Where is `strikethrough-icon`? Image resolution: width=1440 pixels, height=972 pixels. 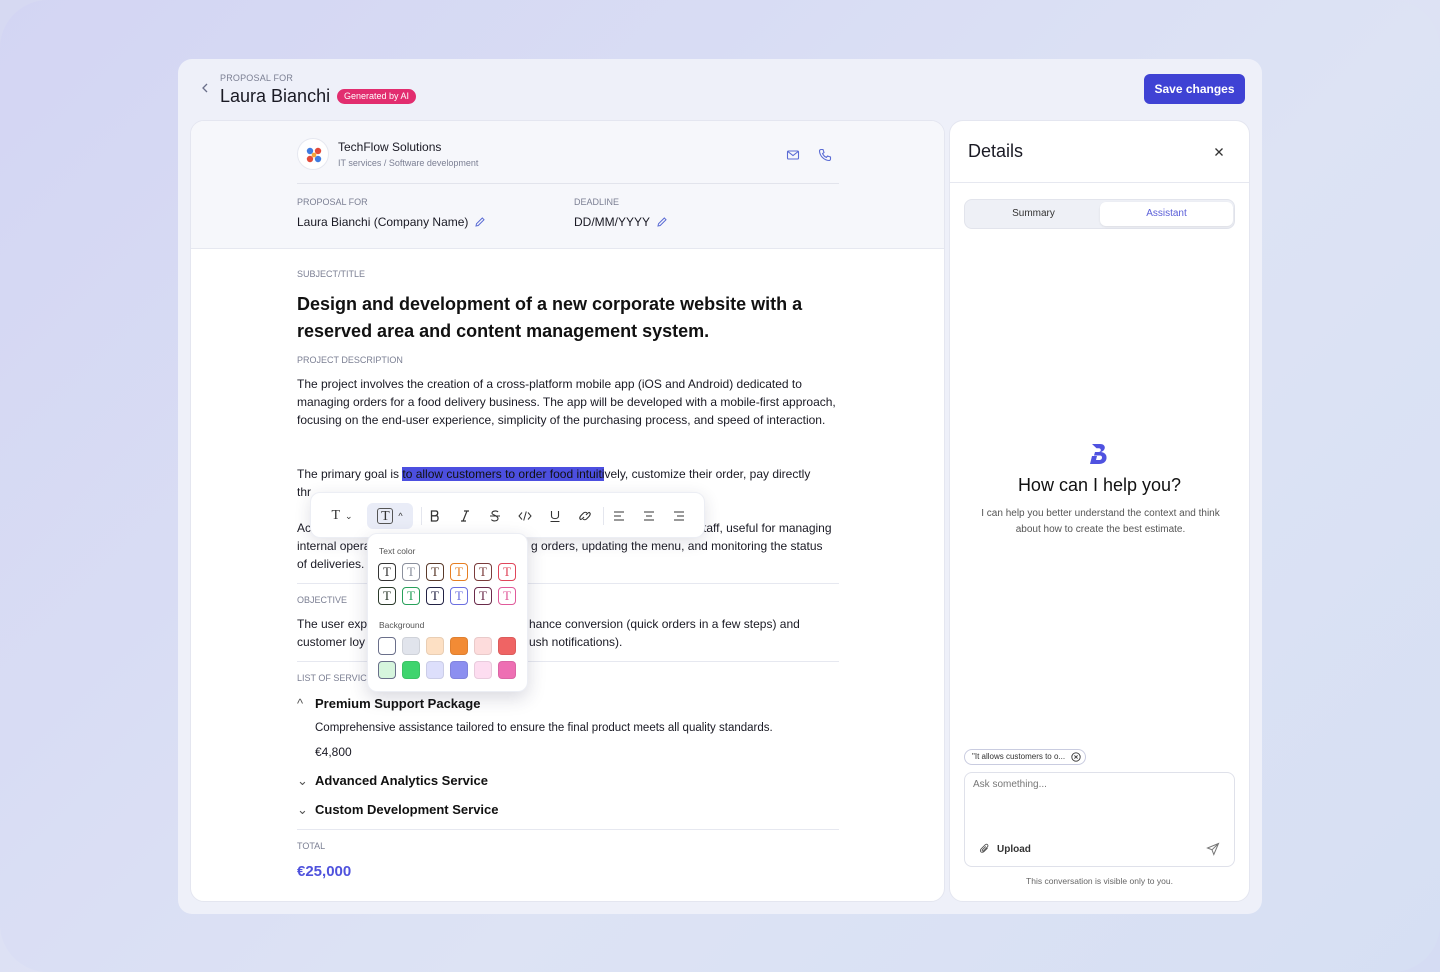 strikethrough-icon is located at coordinates (495, 516).